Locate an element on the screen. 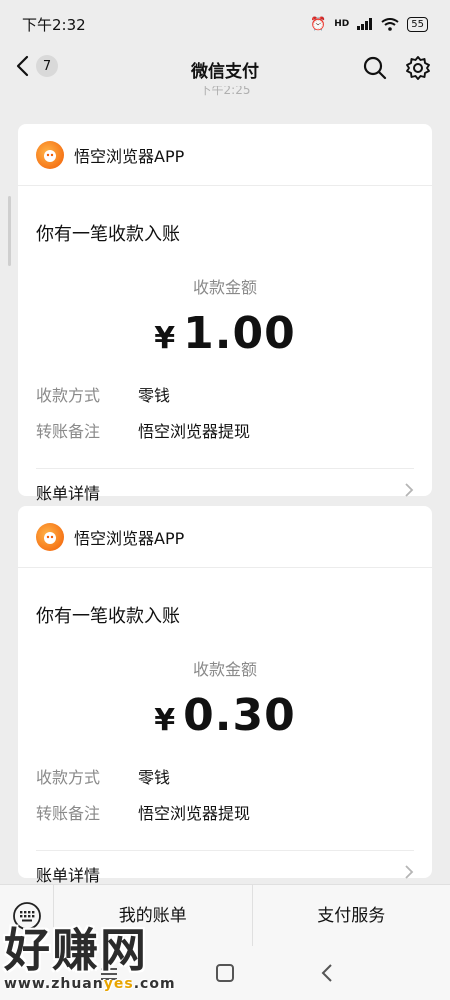  battery-indicator: 55 is located at coordinates (417, 24).